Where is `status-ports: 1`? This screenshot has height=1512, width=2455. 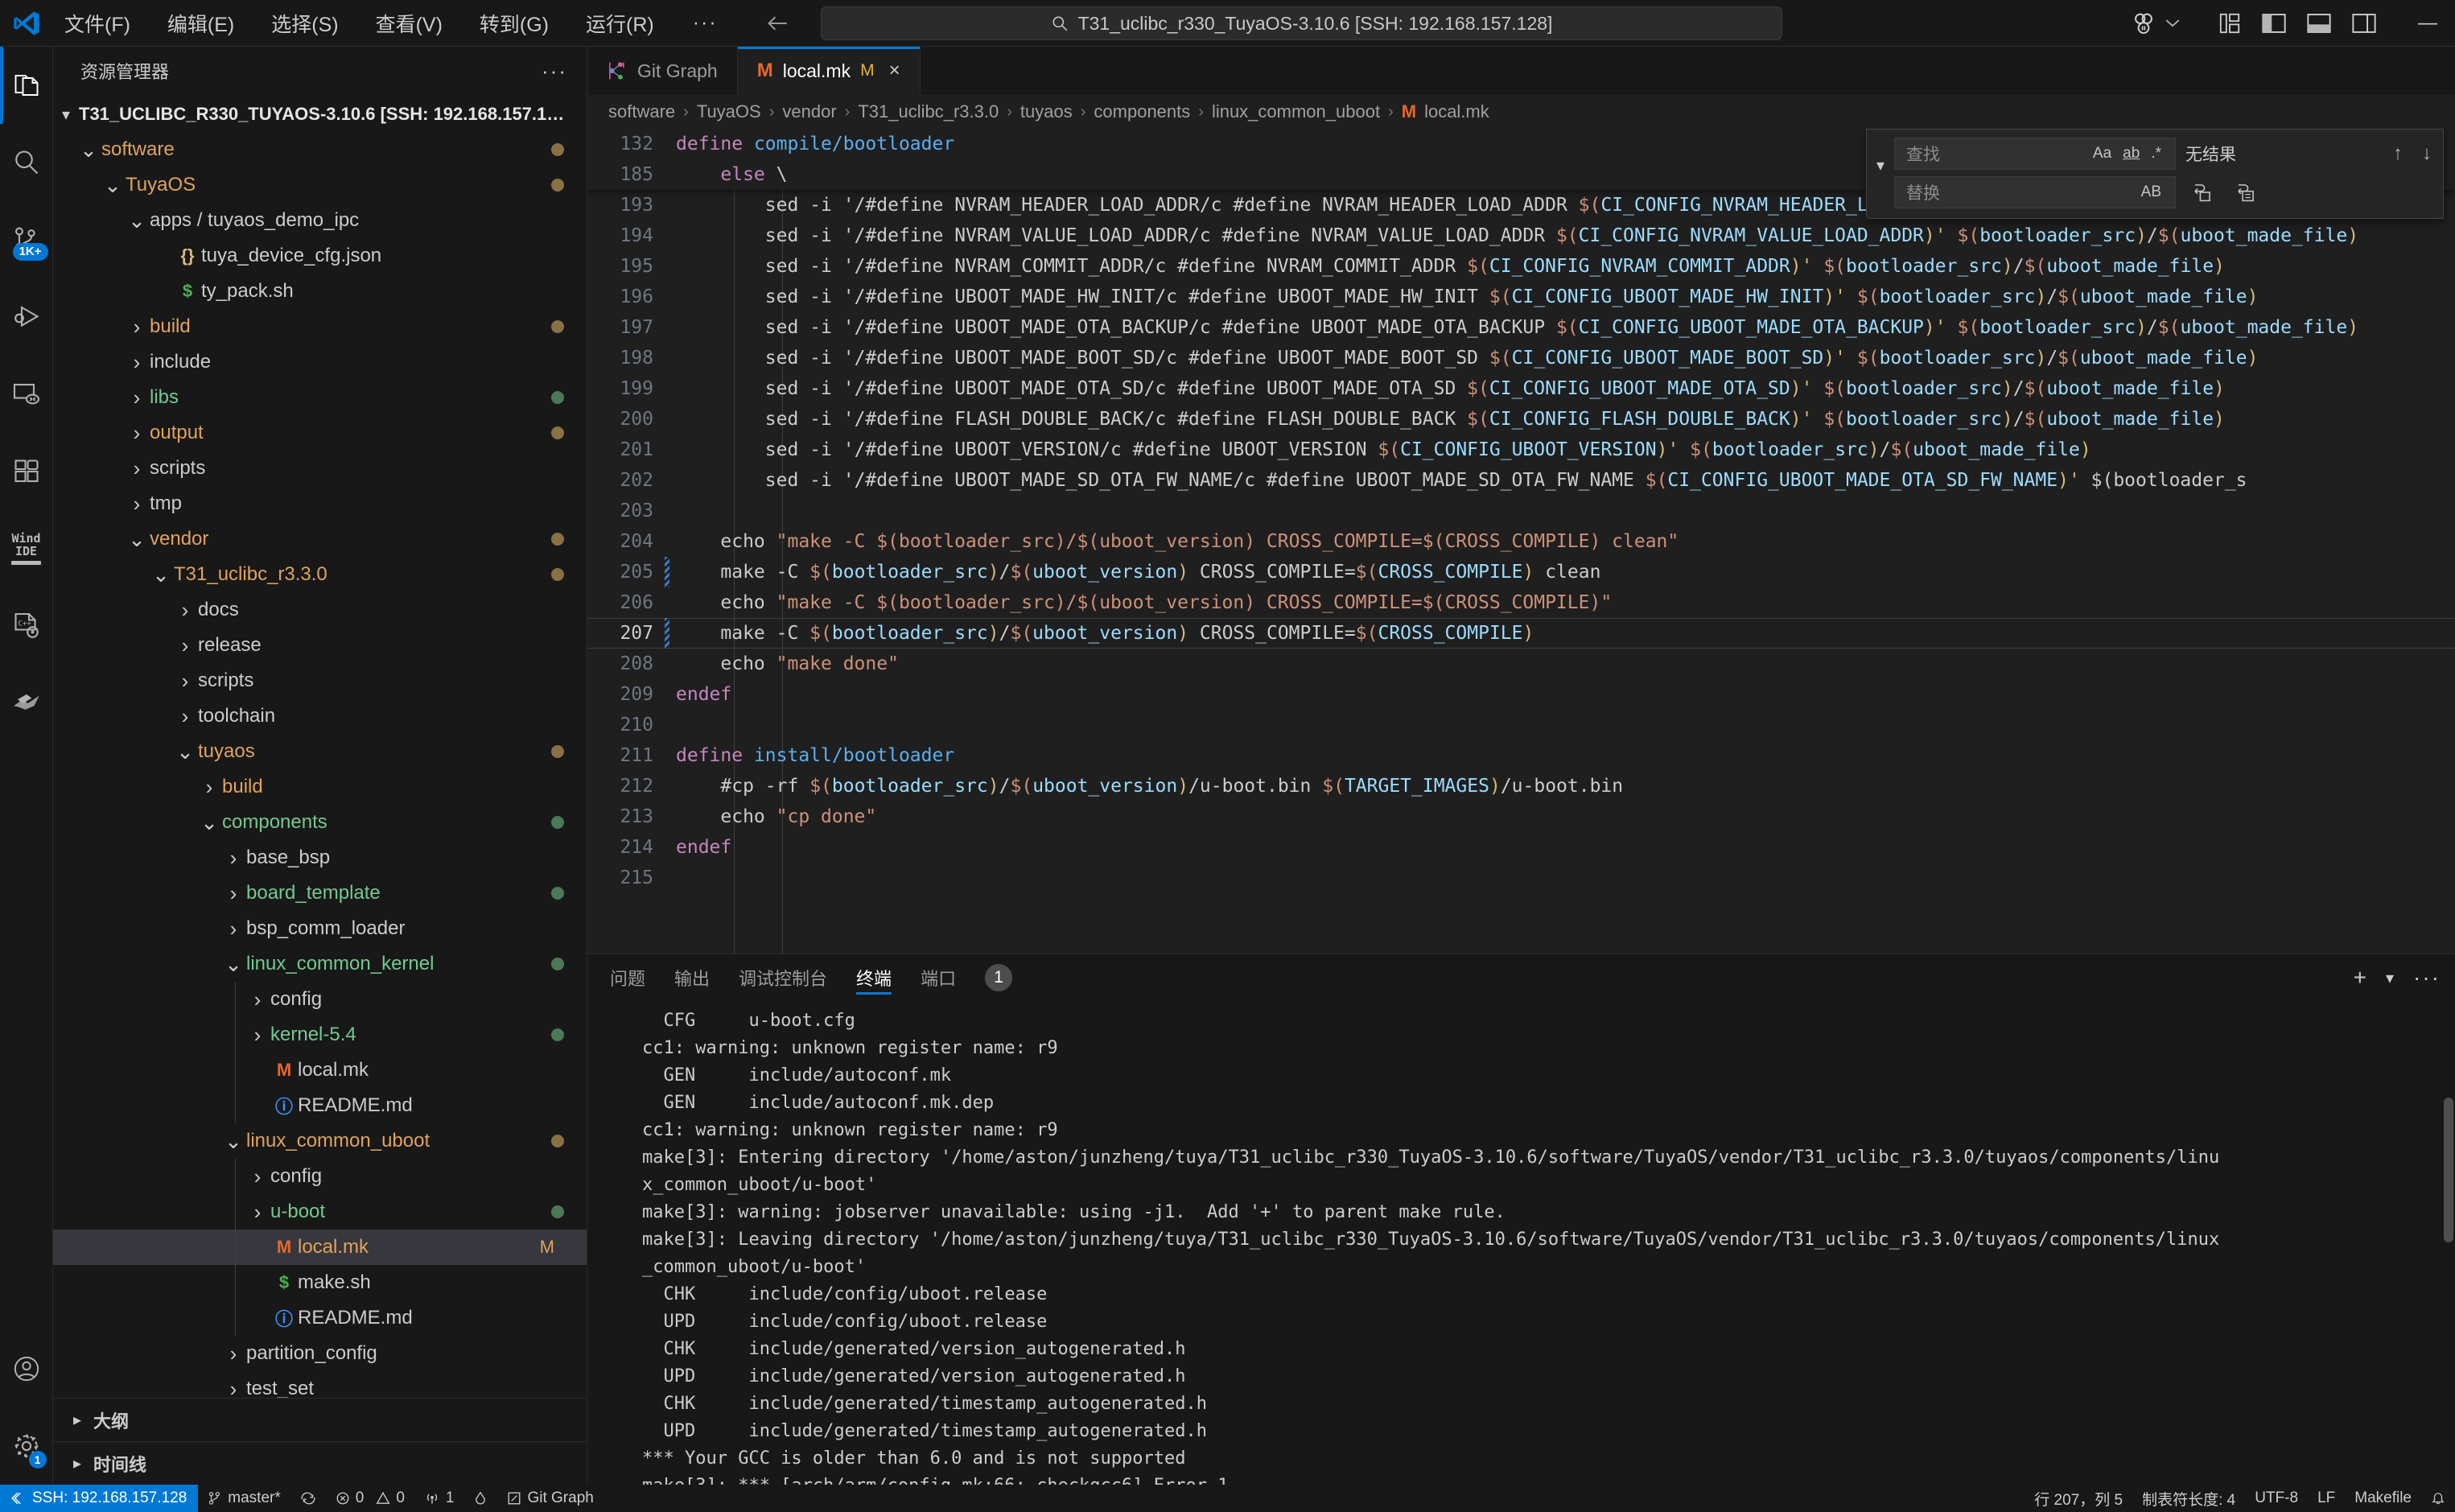 status-ports: 1 is located at coordinates (439, 1498).